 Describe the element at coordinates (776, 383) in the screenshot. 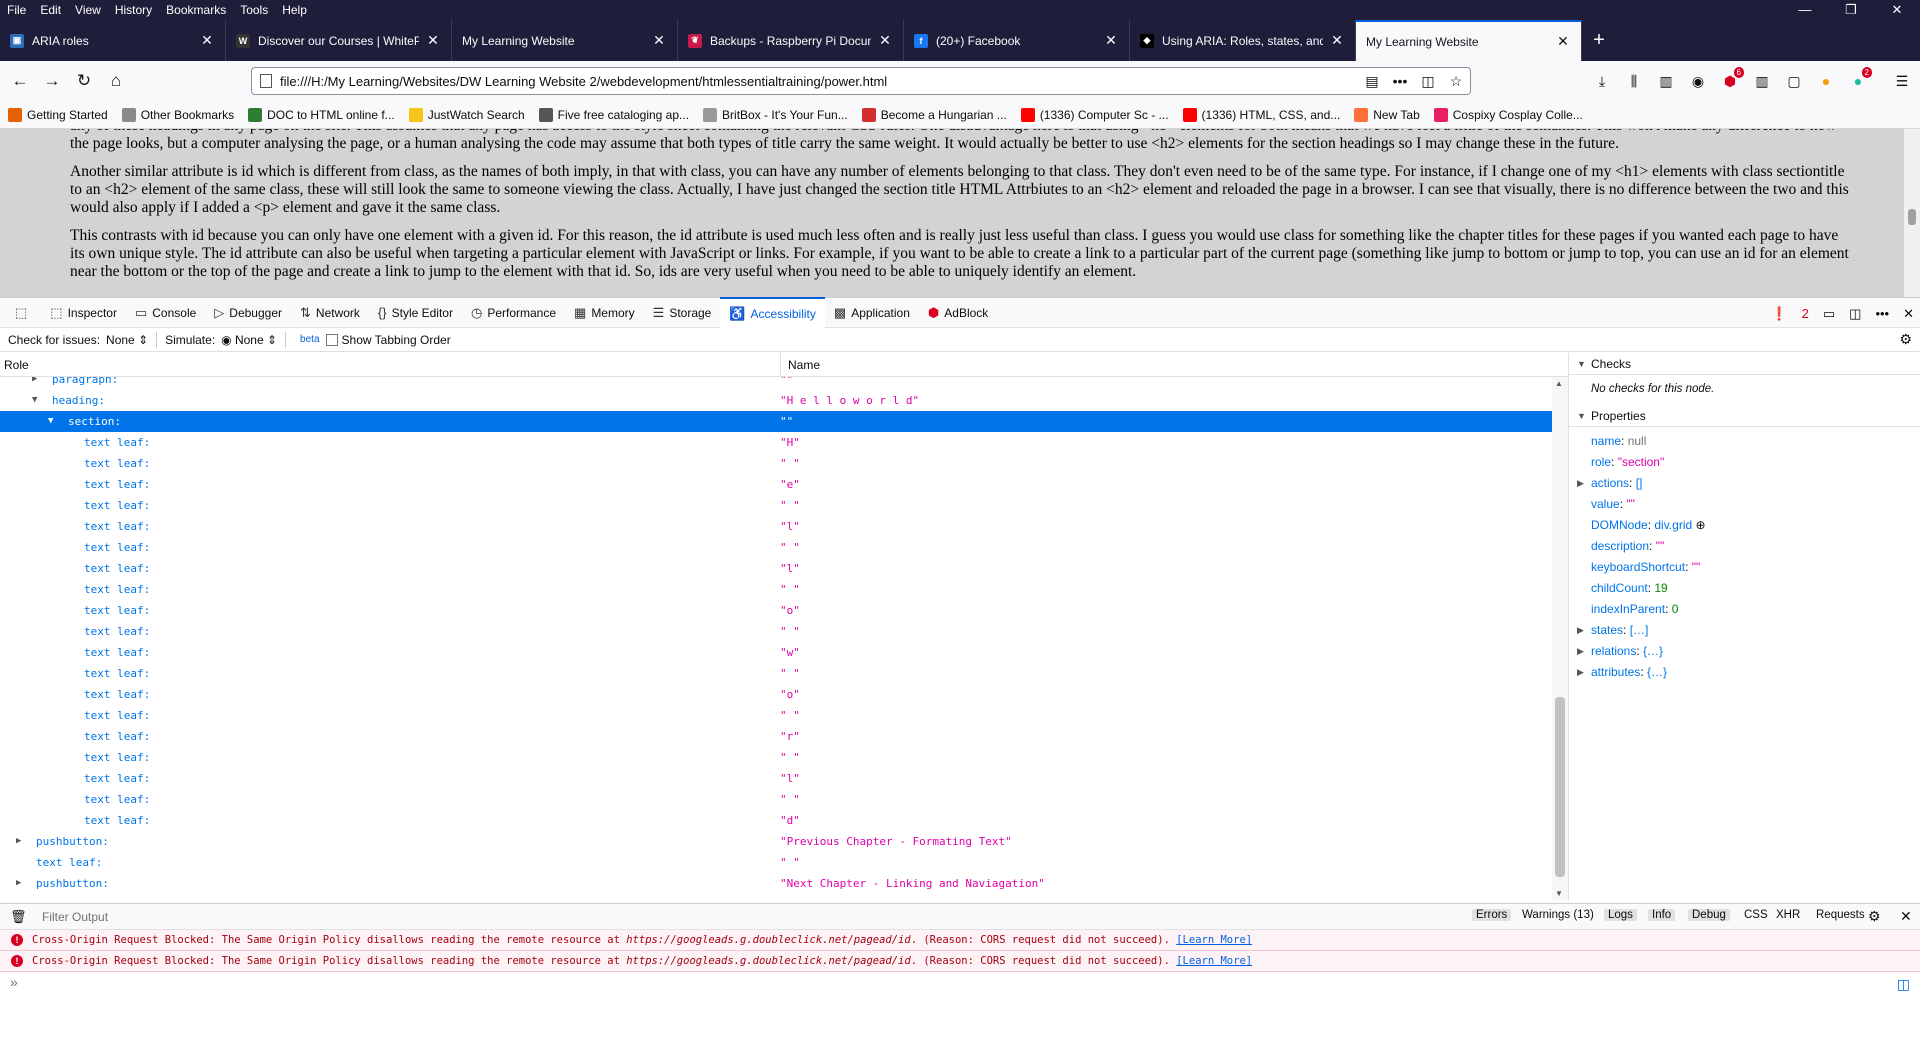

I see `tree-row: ▶ paragraph: ""` at that location.